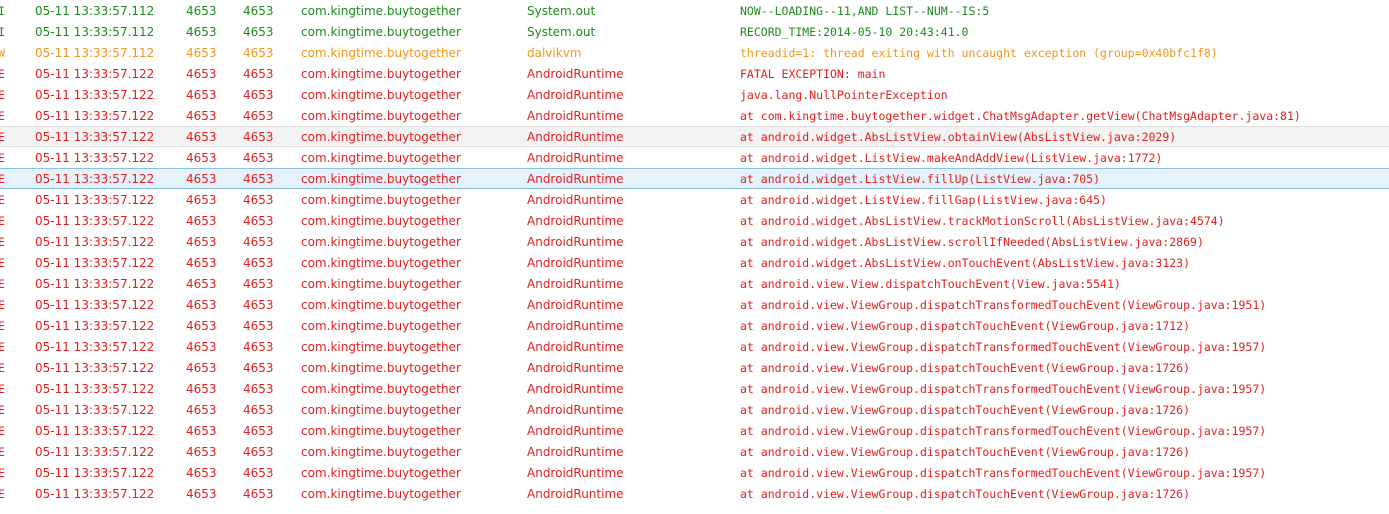 This screenshot has width=1389, height=514. I want to click on log-level: I, so click(2, 11).